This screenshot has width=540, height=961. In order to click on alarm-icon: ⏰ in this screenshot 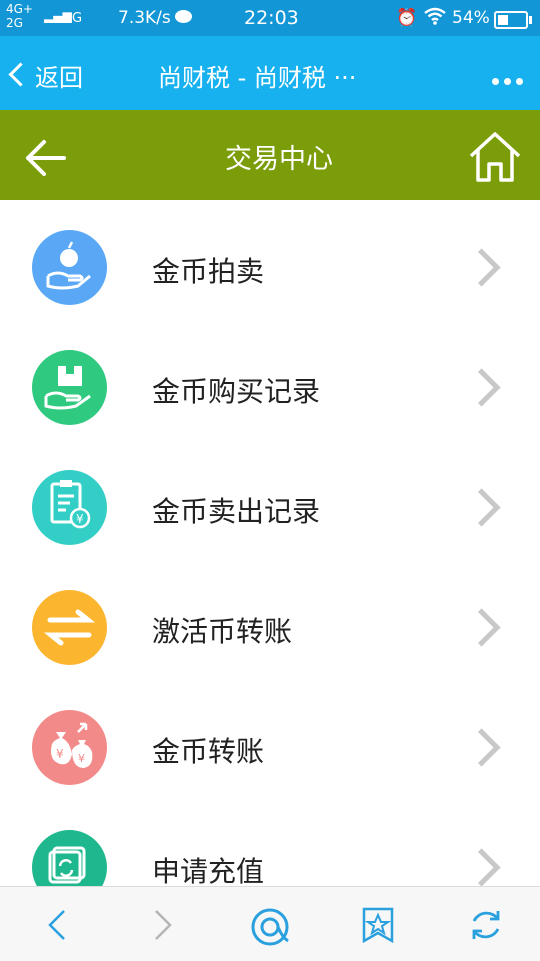, I will do `click(407, 18)`.